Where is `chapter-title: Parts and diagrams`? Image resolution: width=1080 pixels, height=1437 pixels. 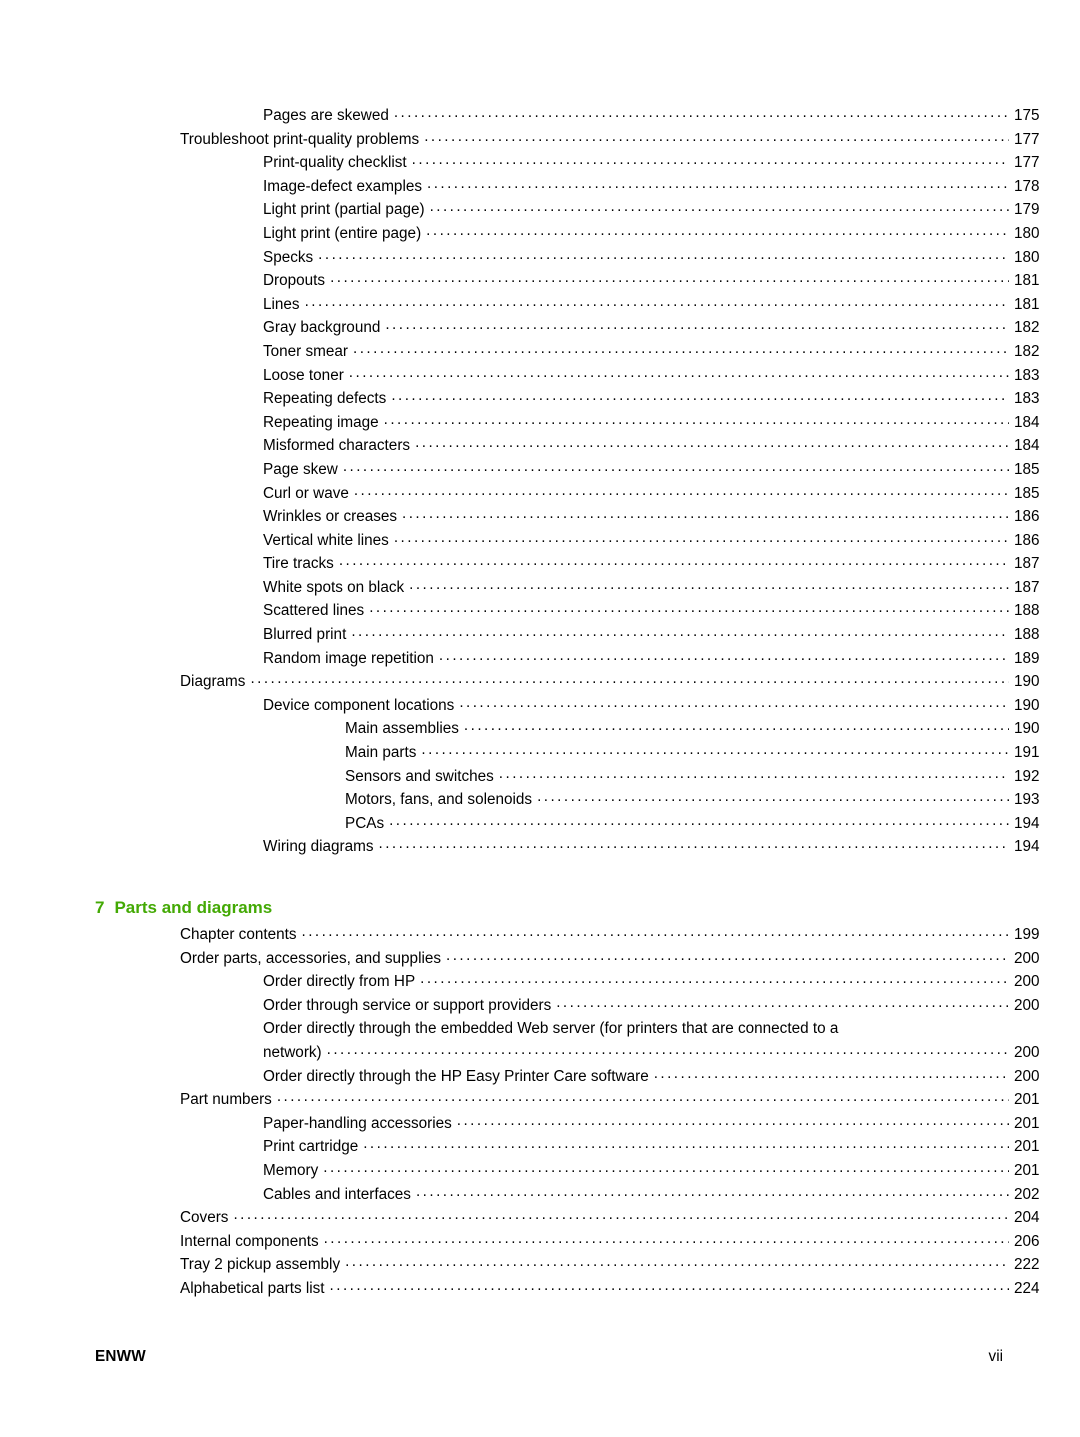 chapter-title: Parts and diagrams is located at coordinates (193, 907).